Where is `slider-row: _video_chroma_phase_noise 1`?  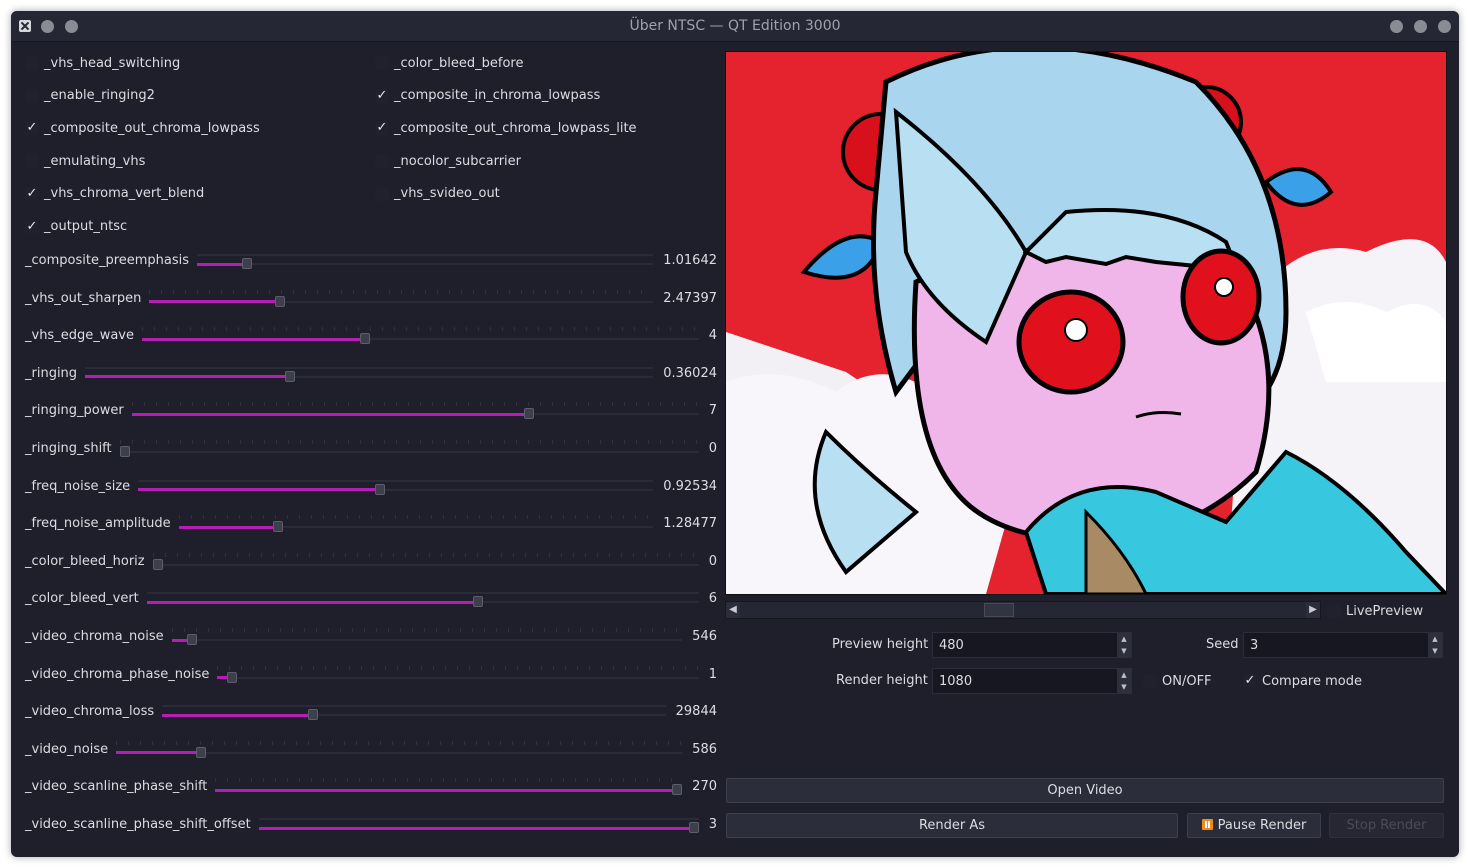
slider-row: _video_chroma_phase_noise 1 is located at coordinates (373, 676).